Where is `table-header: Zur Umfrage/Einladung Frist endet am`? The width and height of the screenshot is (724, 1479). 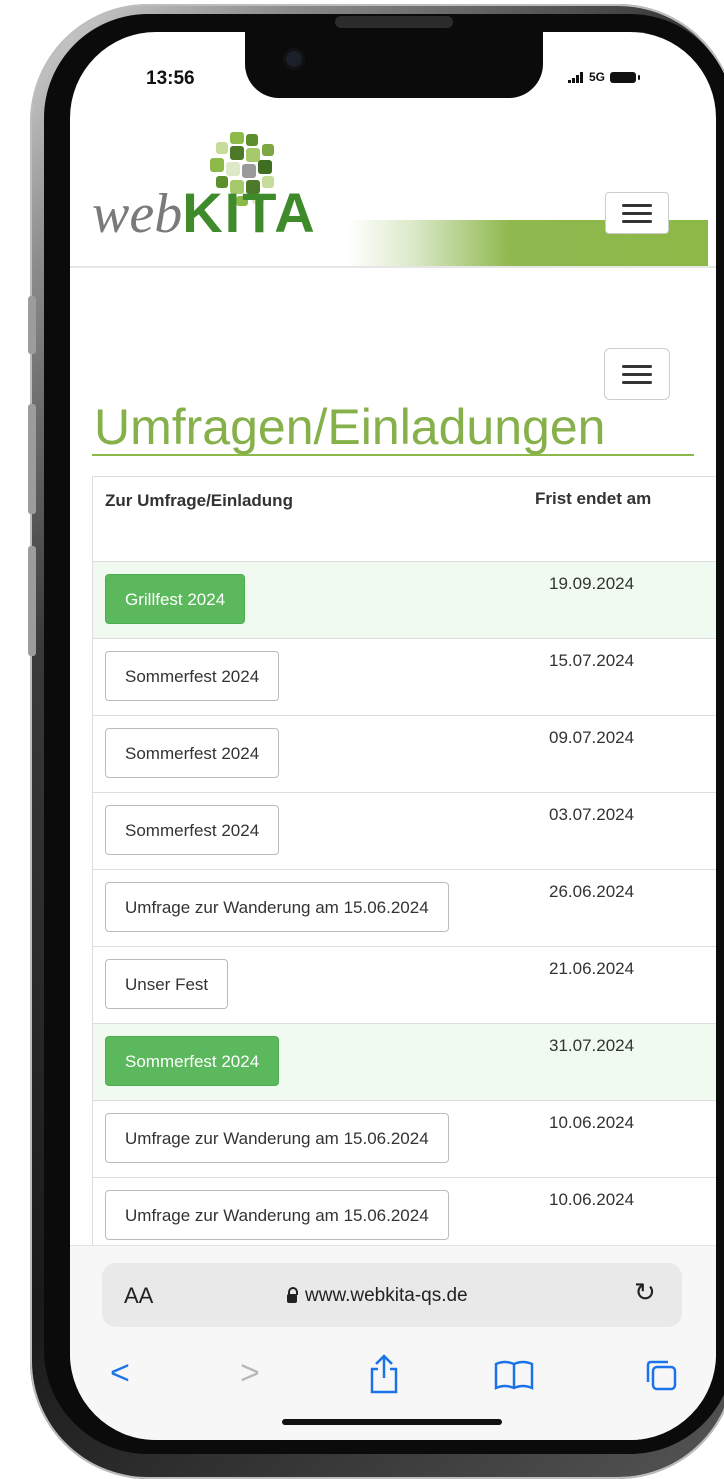 table-header: Zur Umfrage/Einladung Frist endet am is located at coordinates (404, 519).